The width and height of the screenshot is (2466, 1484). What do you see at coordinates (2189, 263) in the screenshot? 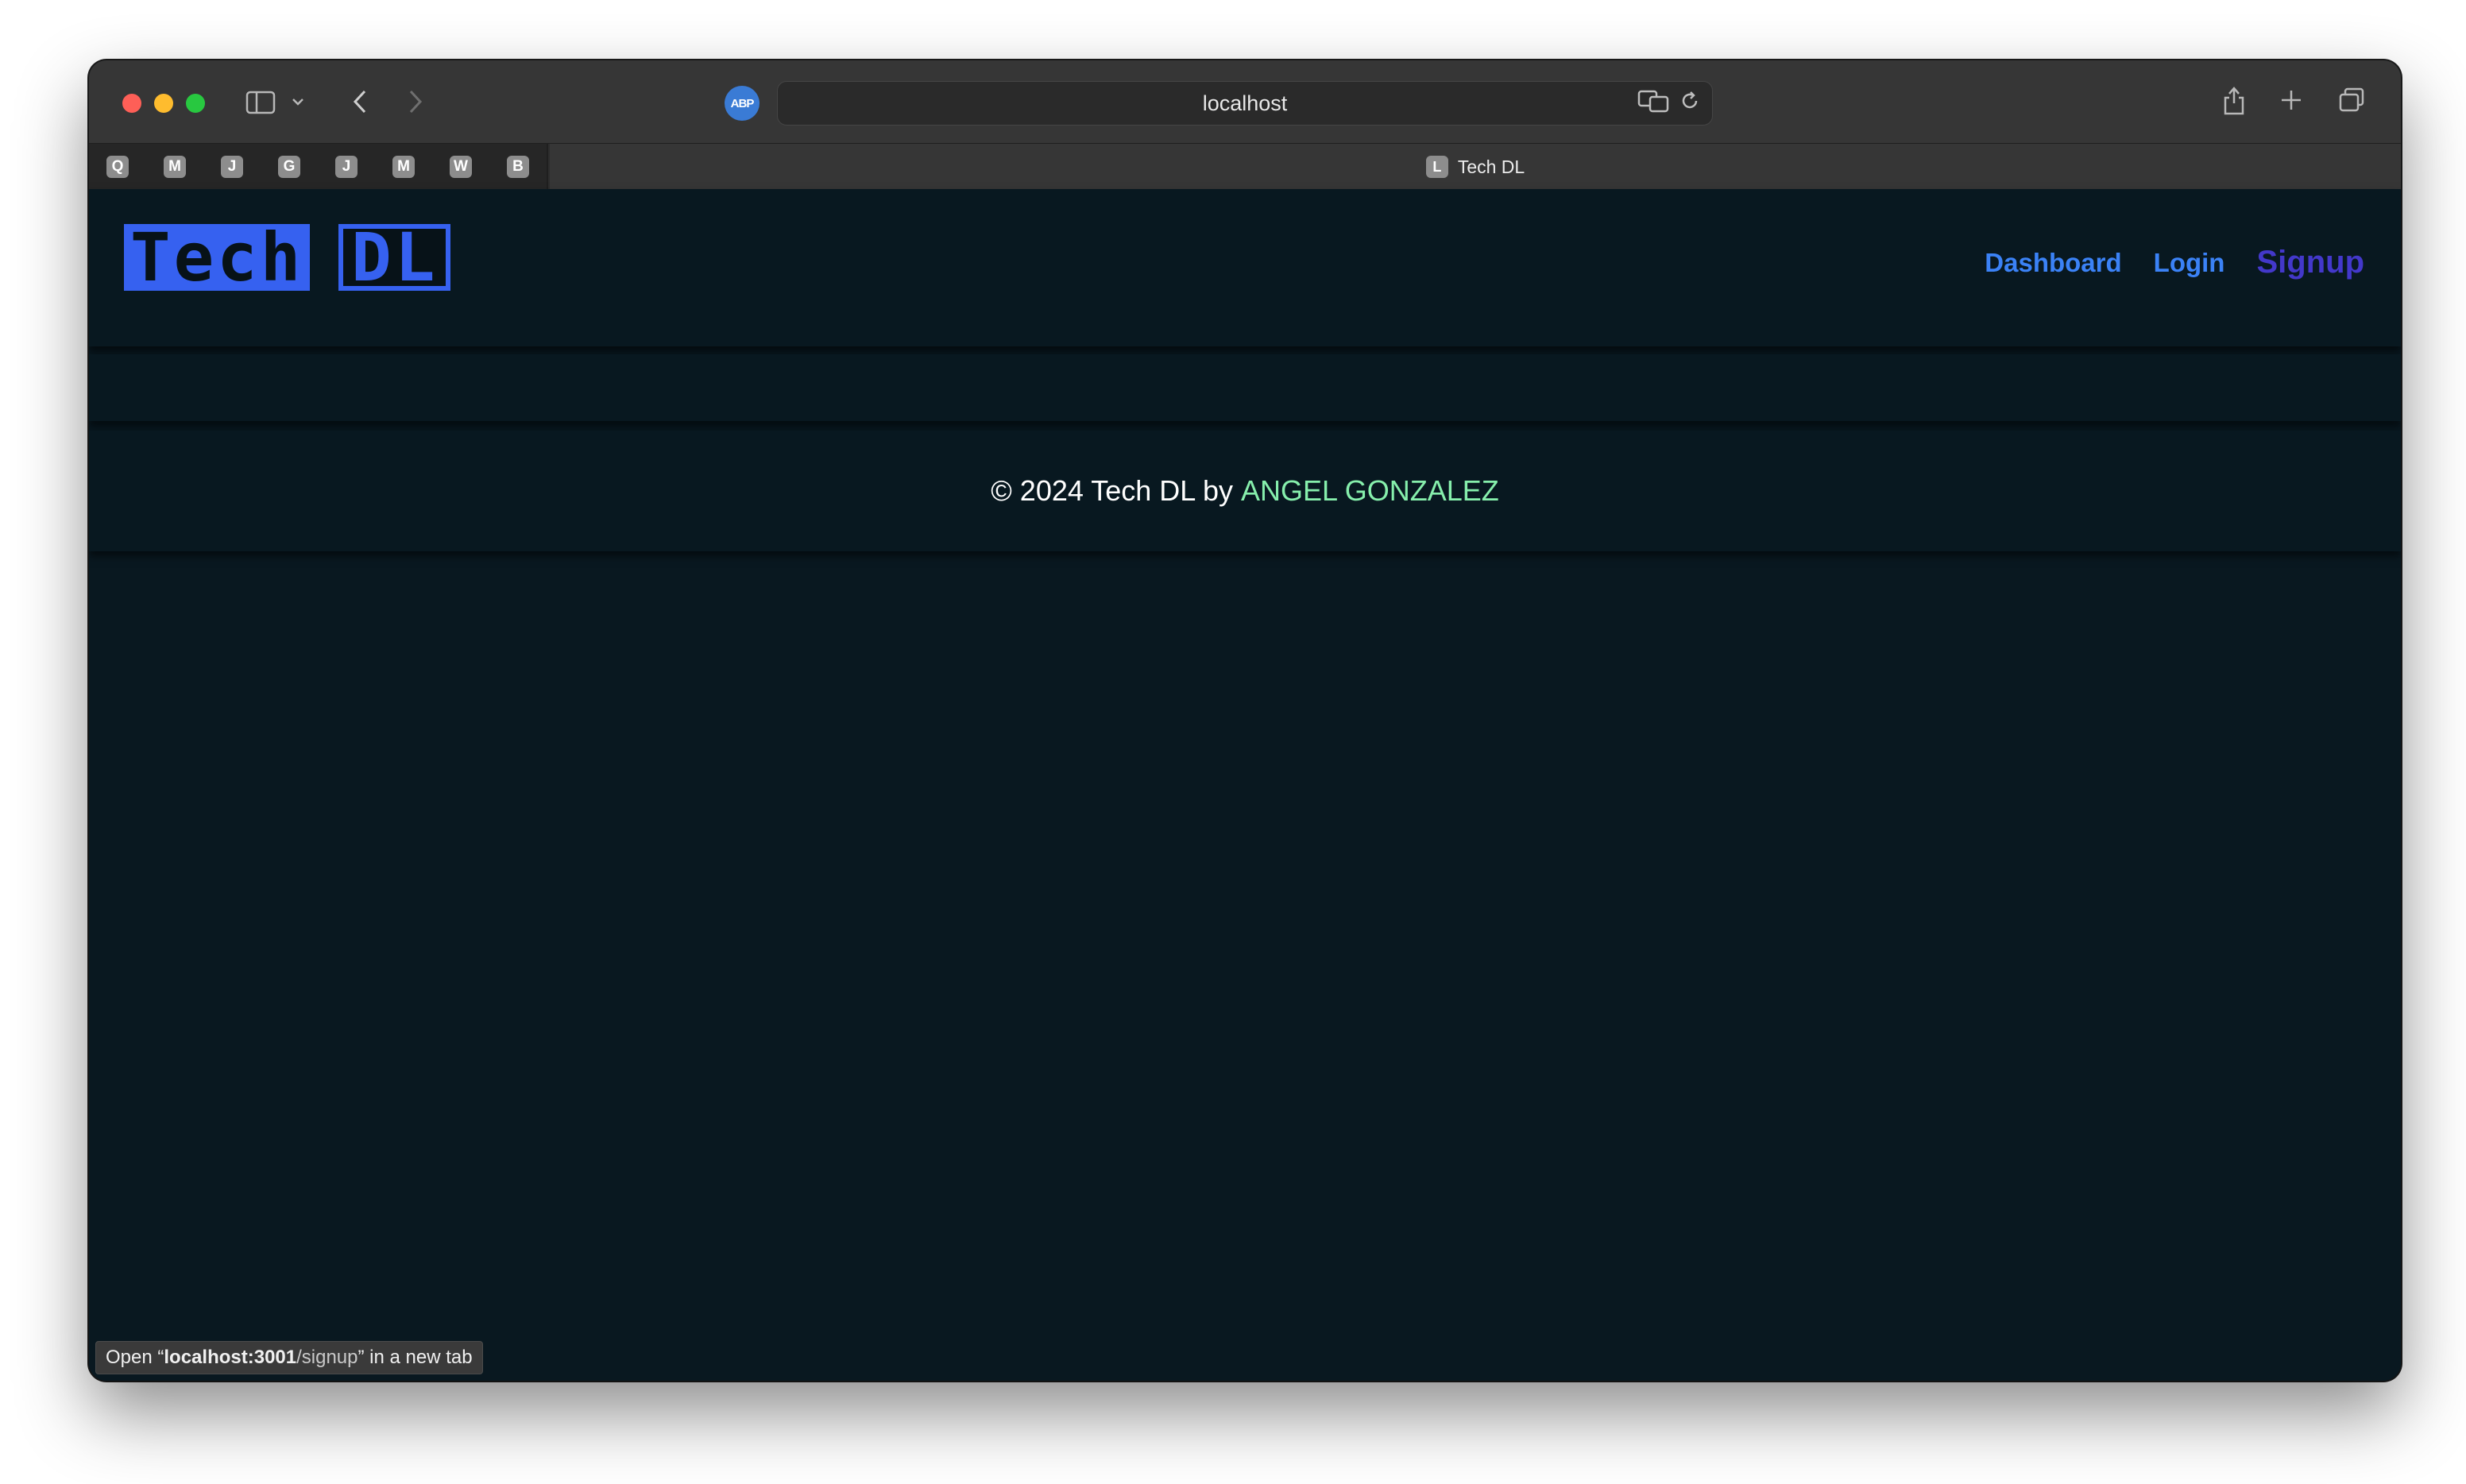
I see `nav-link-login: Login` at bounding box center [2189, 263].